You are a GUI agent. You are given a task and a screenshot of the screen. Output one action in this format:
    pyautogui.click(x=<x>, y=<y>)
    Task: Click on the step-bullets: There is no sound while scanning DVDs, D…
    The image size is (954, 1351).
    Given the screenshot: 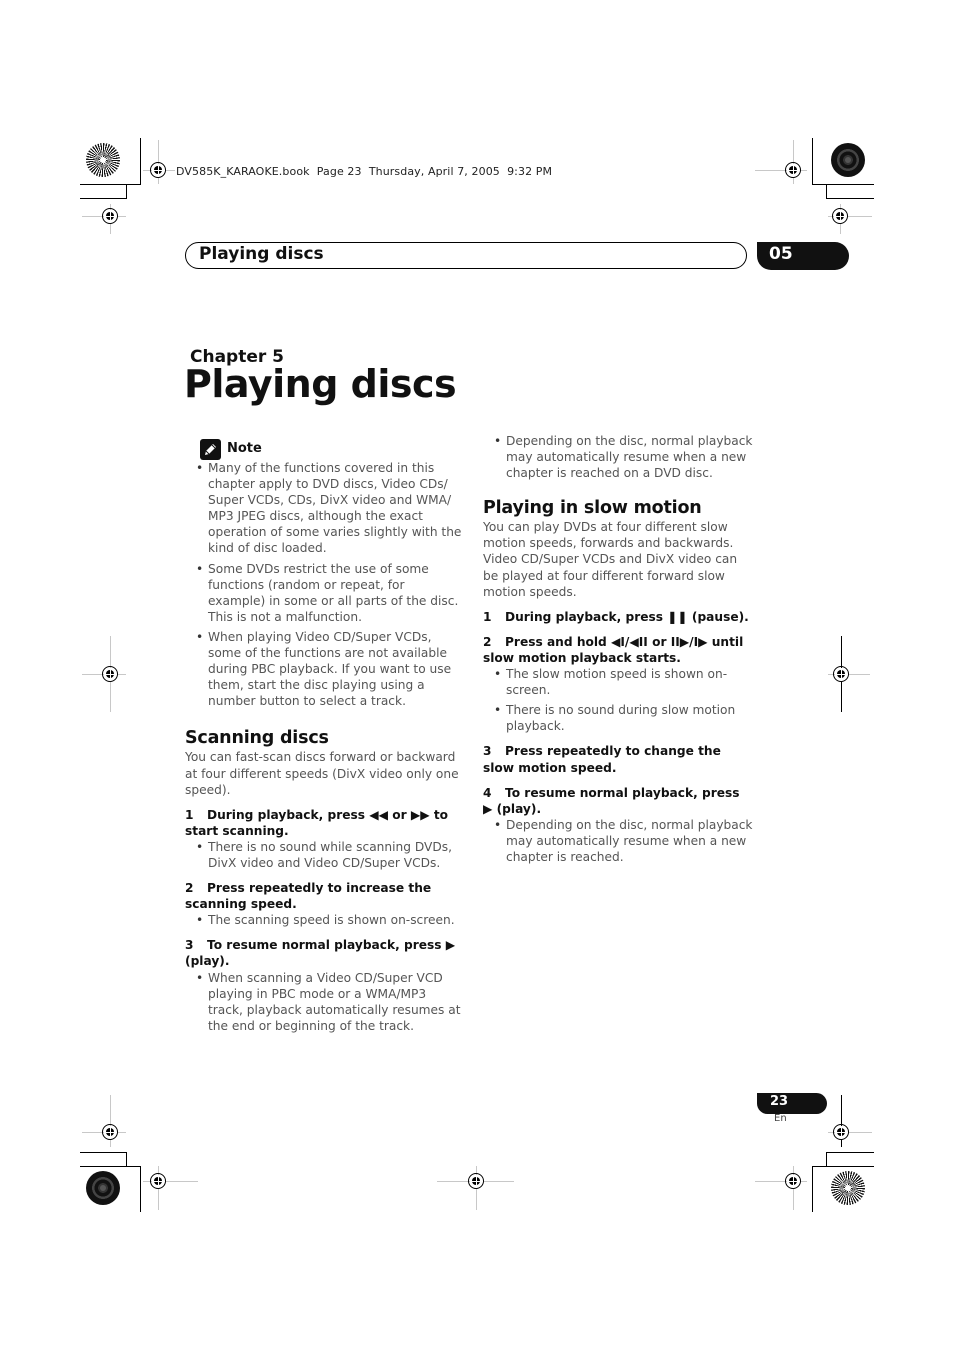 What is the action you would take?
    pyautogui.click(x=323, y=855)
    